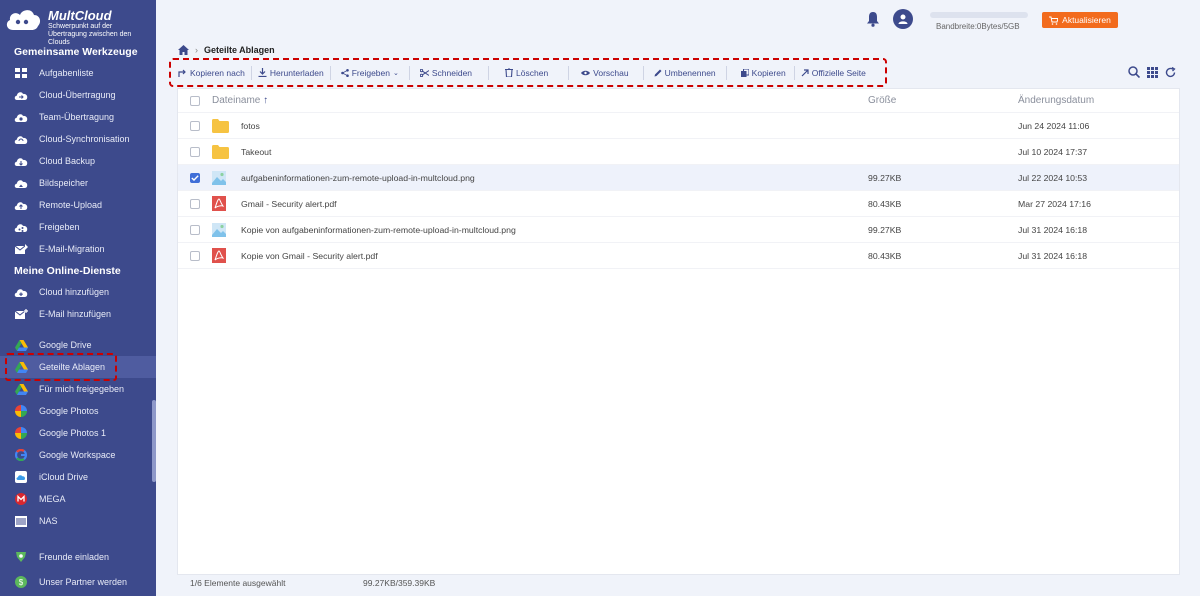 Image resolution: width=1200 pixels, height=596 pixels. I want to click on copy-to-button: Kopieren nach, so click(212, 72).